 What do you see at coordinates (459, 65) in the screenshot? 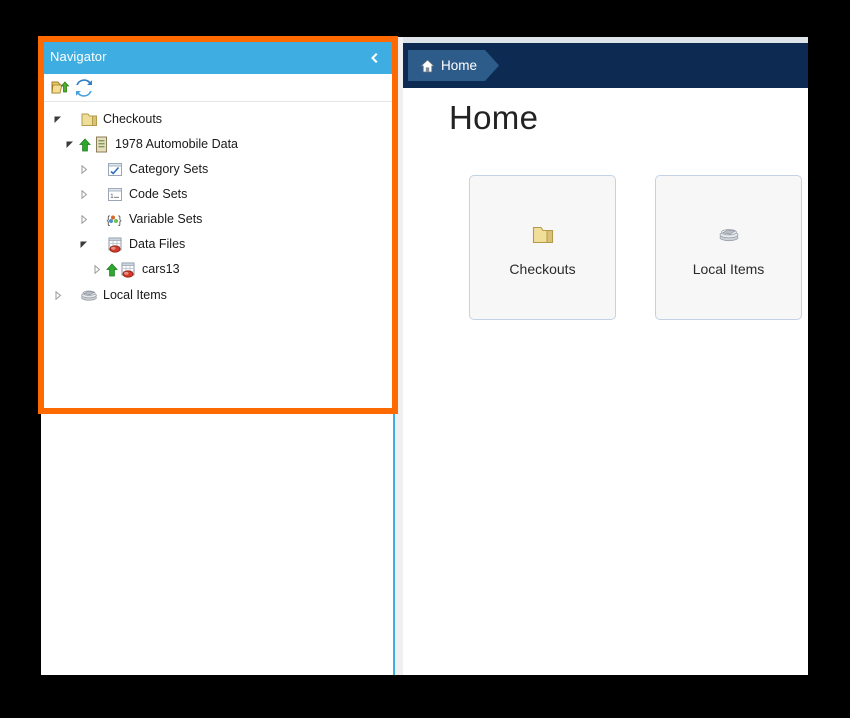
I see `breadcrumb-item-label: Home` at bounding box center [459, 65].